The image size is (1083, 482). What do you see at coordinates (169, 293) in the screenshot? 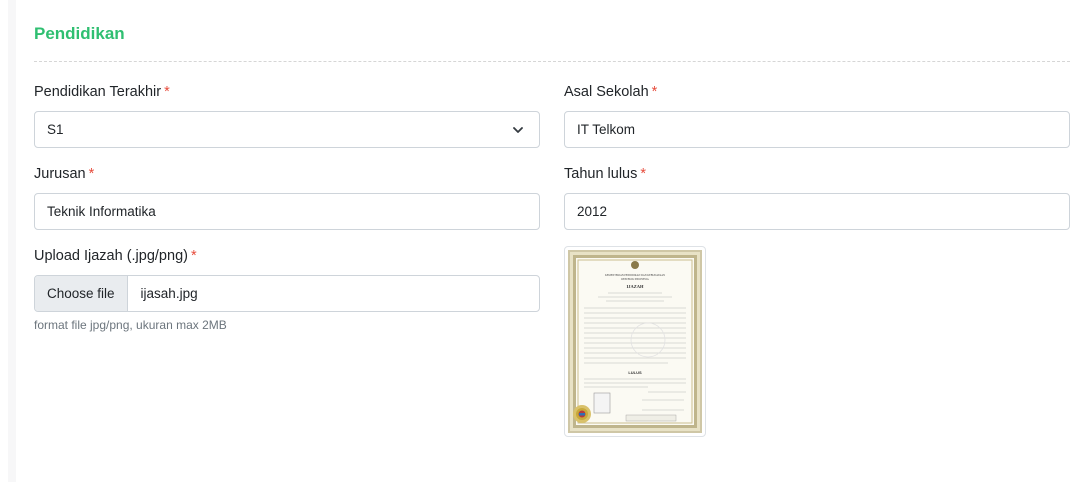
I see `file-name: ijasah.jpg` at bounding box center [169, 293].